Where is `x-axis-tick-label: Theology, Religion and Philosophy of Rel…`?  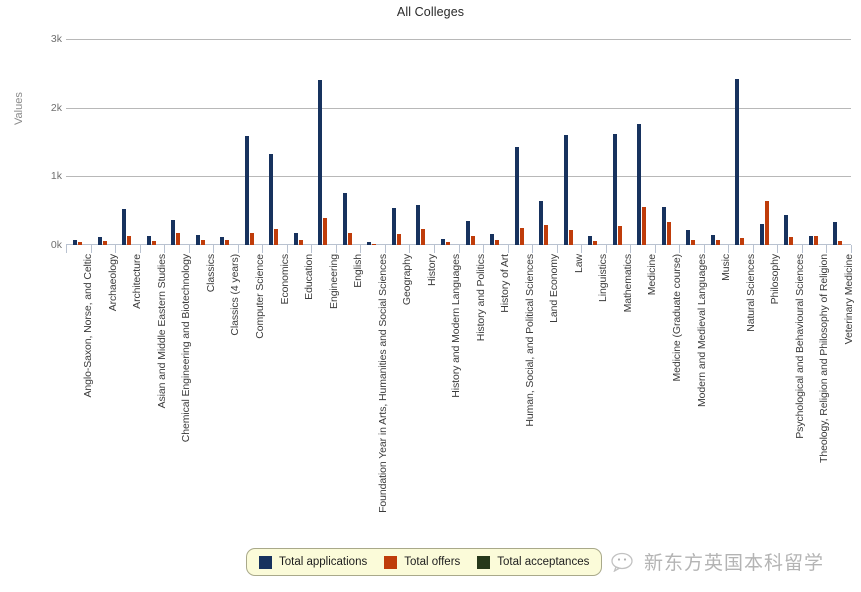 x-axis-tick-label: Theology, Religion and Philosophy of Rel… is located at coordinates (824, 358).